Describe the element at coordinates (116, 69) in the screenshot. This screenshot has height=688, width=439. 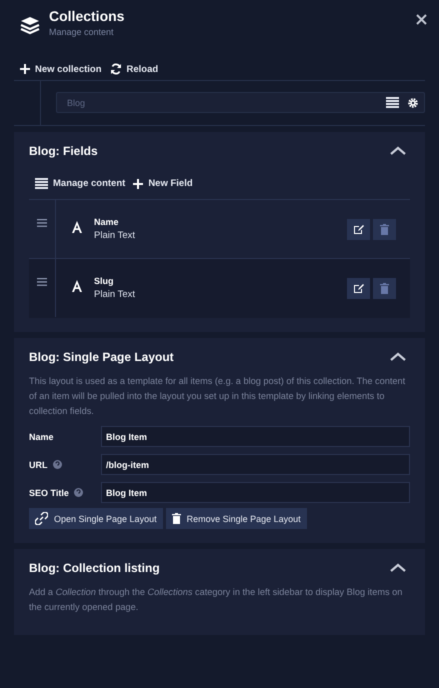
I see `reload-icon` at that location.